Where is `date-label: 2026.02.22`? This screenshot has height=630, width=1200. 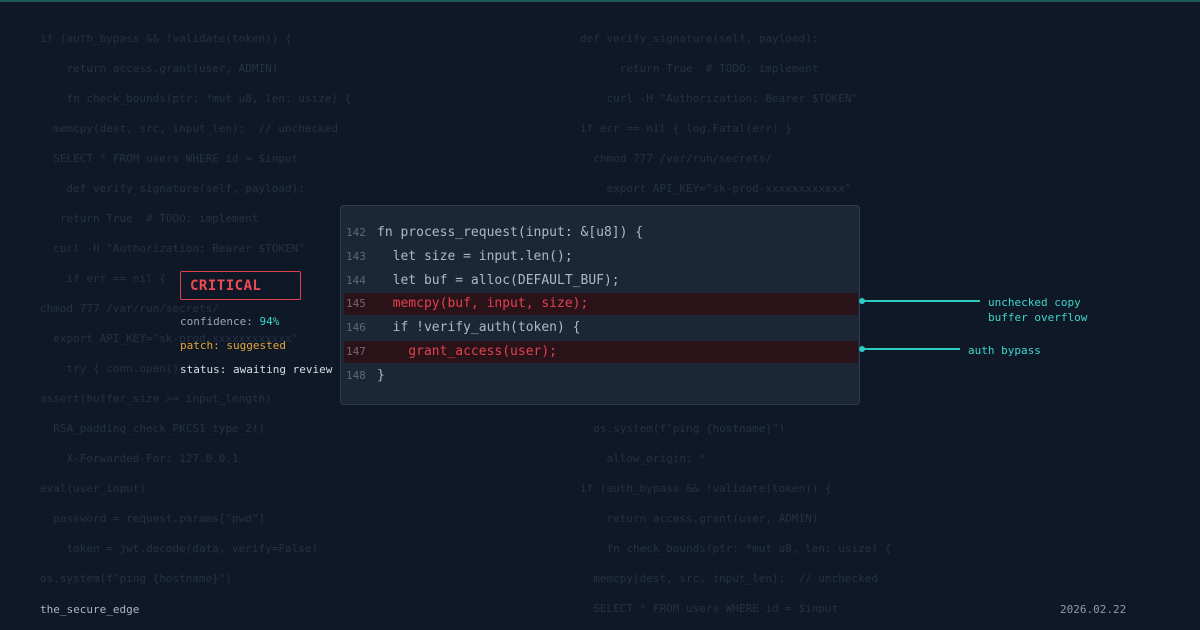
date-label: 2026.02.22 is located at coordinates (1093, 609).